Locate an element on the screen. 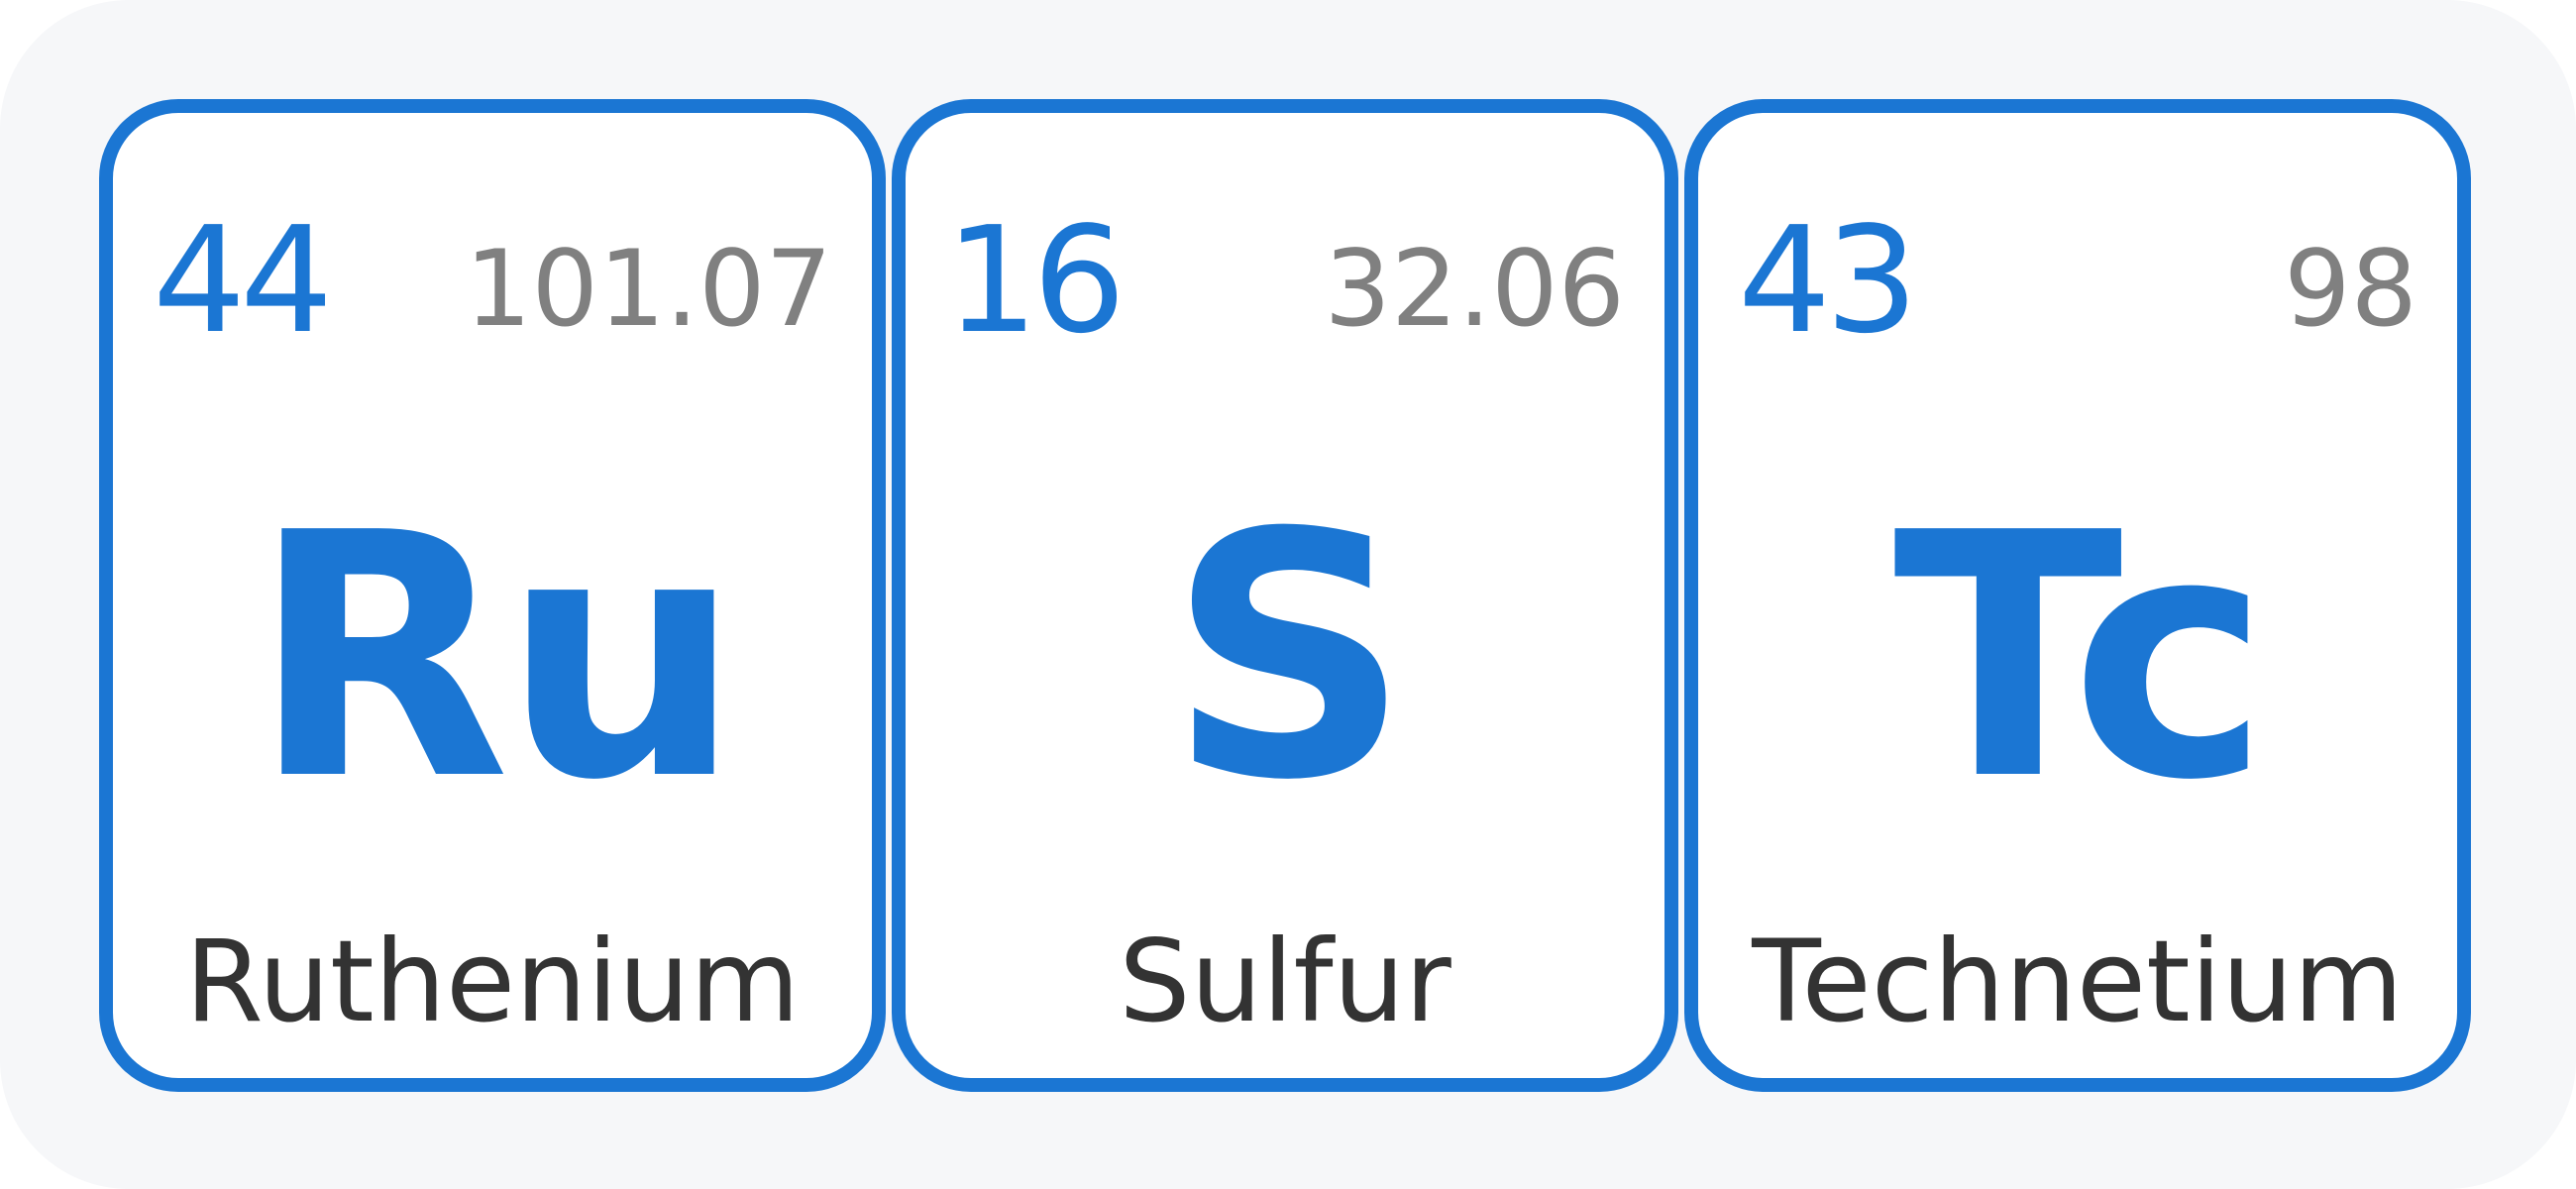 The width and height of the screenshot is (2576, 1189). element-symbol: Tc is located at coordinates (2081, 658).